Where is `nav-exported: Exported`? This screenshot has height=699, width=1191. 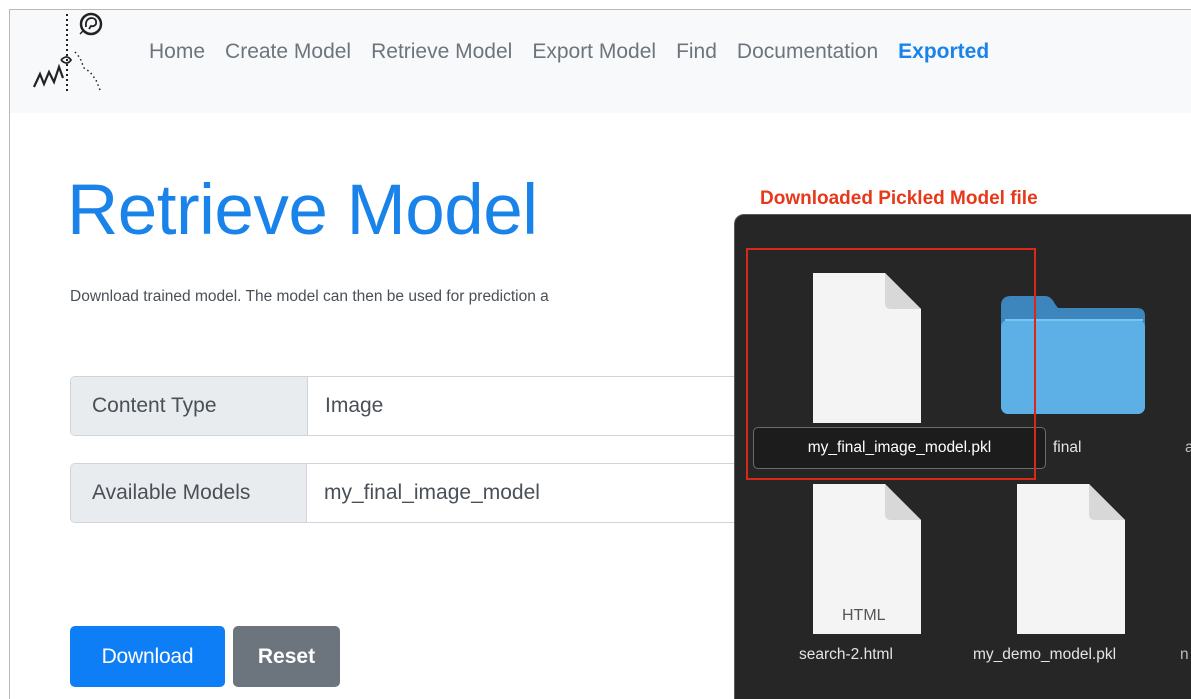 nav-exported: Exported is located at coordinates (943, 52).